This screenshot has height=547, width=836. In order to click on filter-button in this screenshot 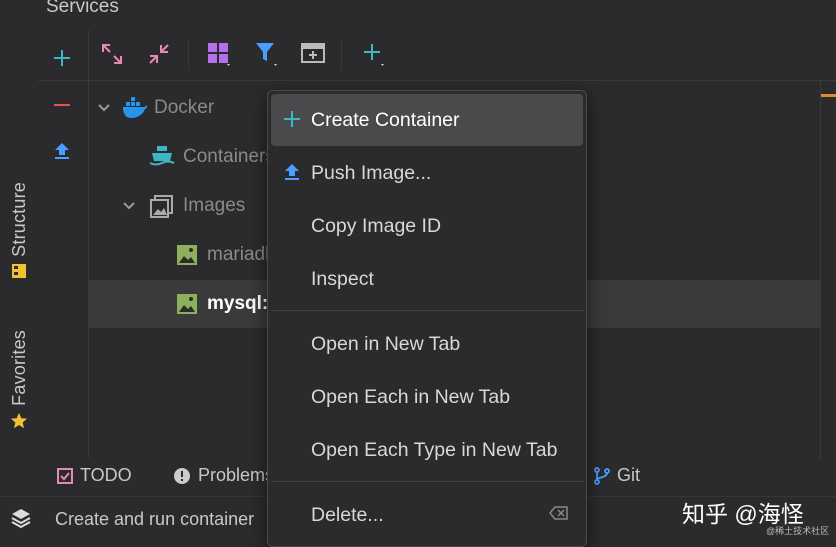, I will do `click(267, 54)`.